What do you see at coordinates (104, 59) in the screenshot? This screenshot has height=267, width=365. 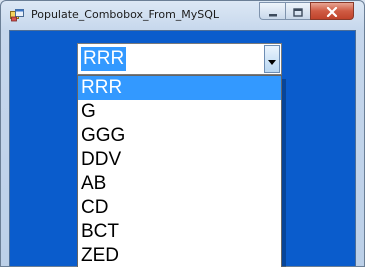 I see `combobox-selected-value: RRR` at bounding box center [104, 59].